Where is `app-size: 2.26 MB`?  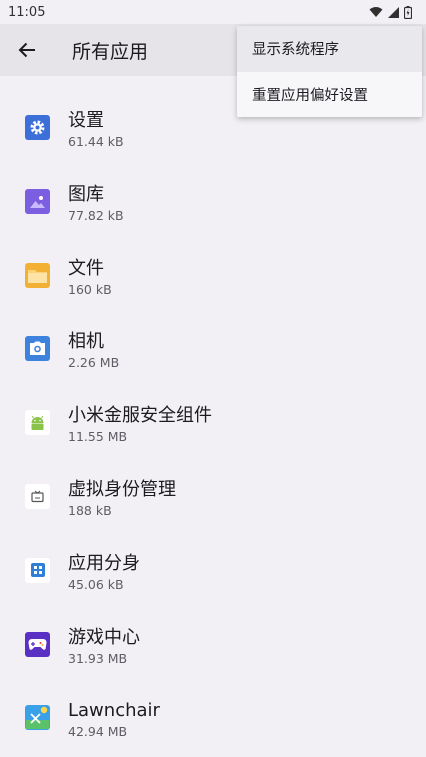
app-size: 2.26 MB is located at coordinates (94, 363).